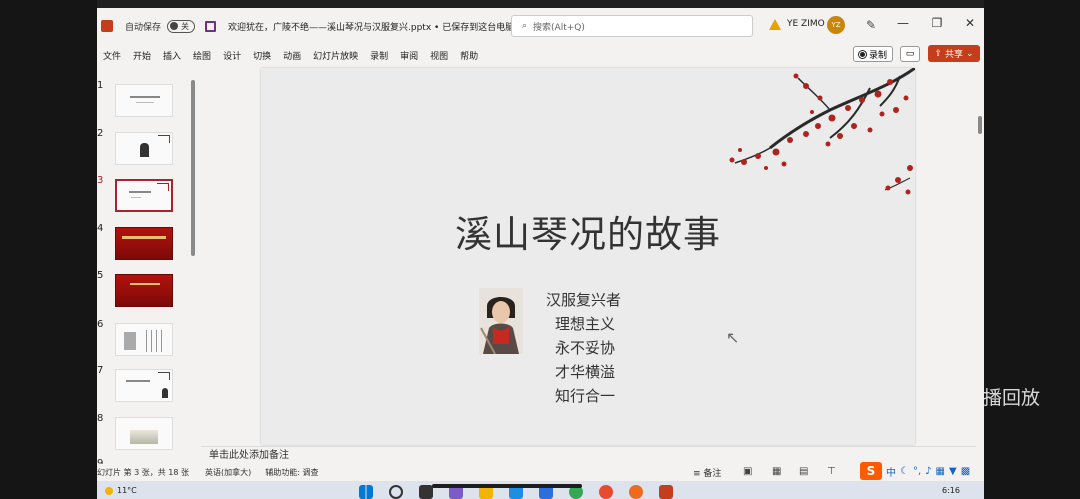 The width and height of the screenshot is (1080, 499). What do you see at coordinates (836, 25) in the screenshot?
I see `avatar: YZ` at bounding box center [836, 25].